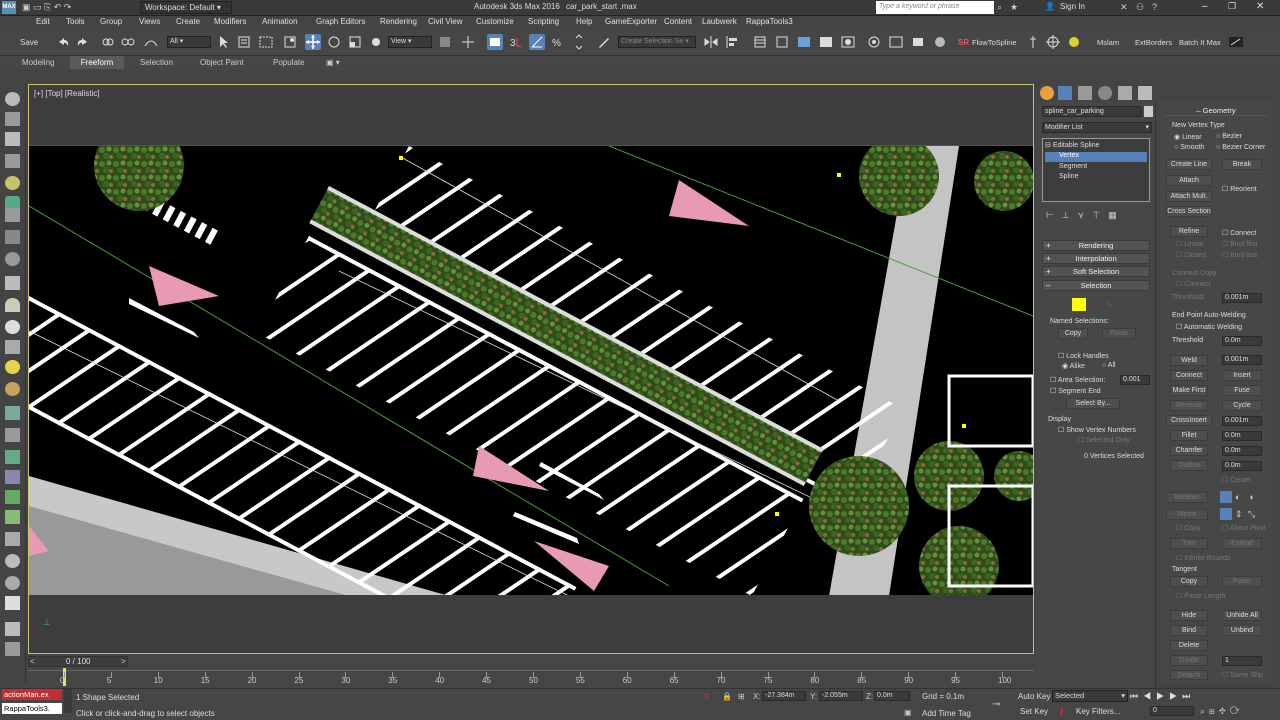 The width and height of the screenshot is (1280, 720). What do you see at coordinates (1190, 244) in the screenshot?
I see `linear-checkbox: ☐ Linear` at bounding box center [1190, 244].